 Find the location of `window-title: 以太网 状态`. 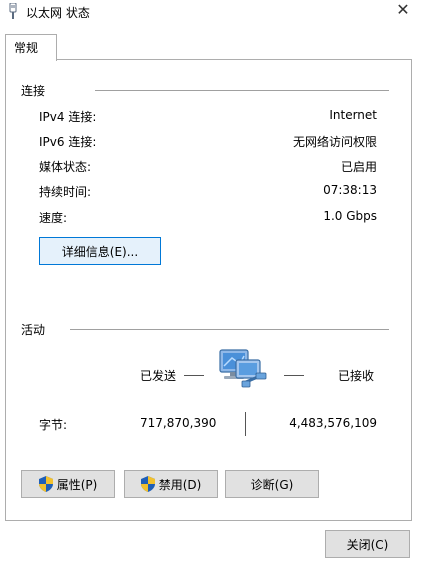

window-title: 以太网 状态 is located at coordinates (58, 13).